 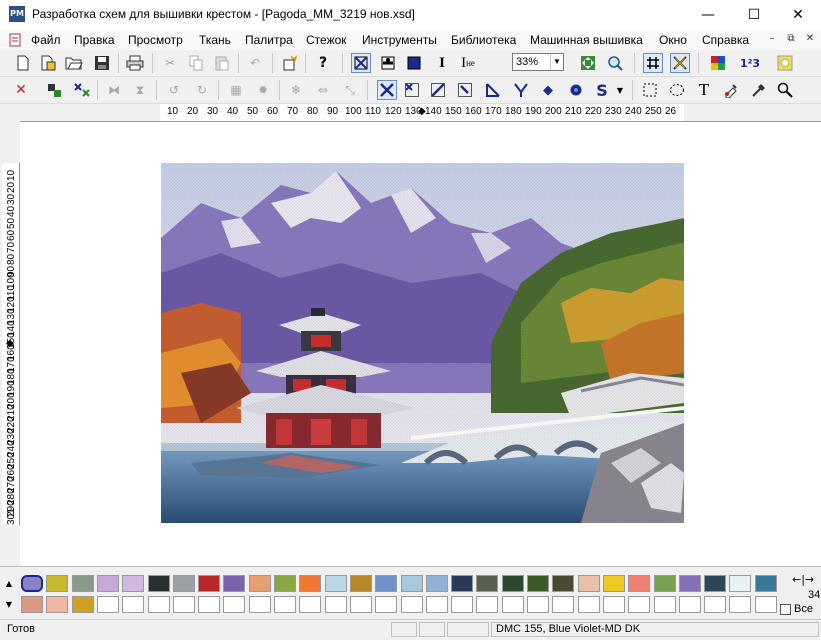 What do you see at coordinates (704, 90) in the screenshot?
I see `text-insert-icon: T` at bounding box center [704, 90].